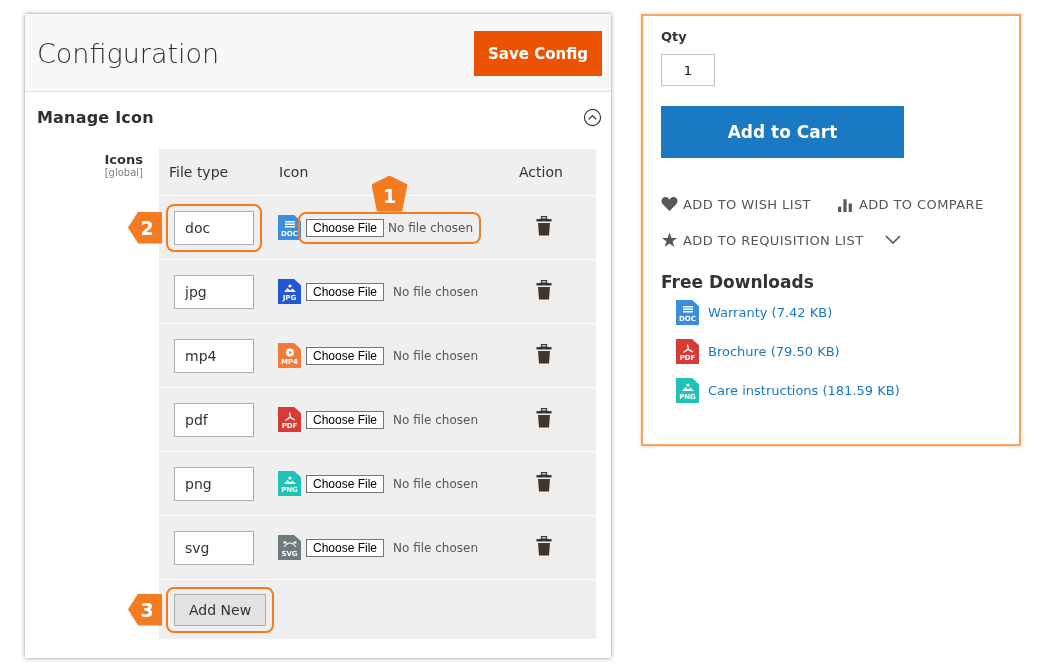 This screenshot has width=1046, height=672. Describe the element at coordinates (773, 240) in the screenshot. I see `action-link: ADD TO REQUISITION LIST` at that location.